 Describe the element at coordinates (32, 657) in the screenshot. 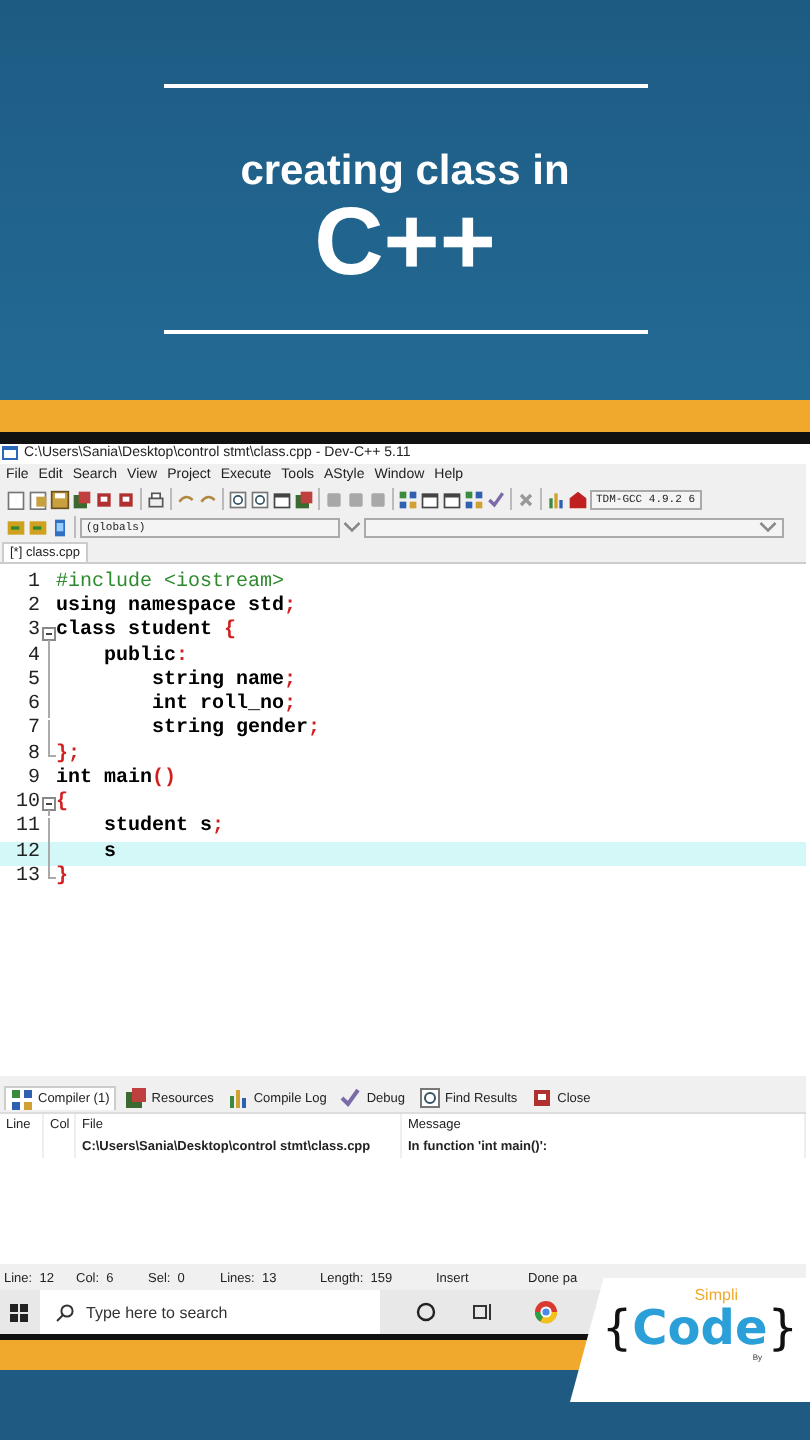

I see `line-number: 4` at that location.